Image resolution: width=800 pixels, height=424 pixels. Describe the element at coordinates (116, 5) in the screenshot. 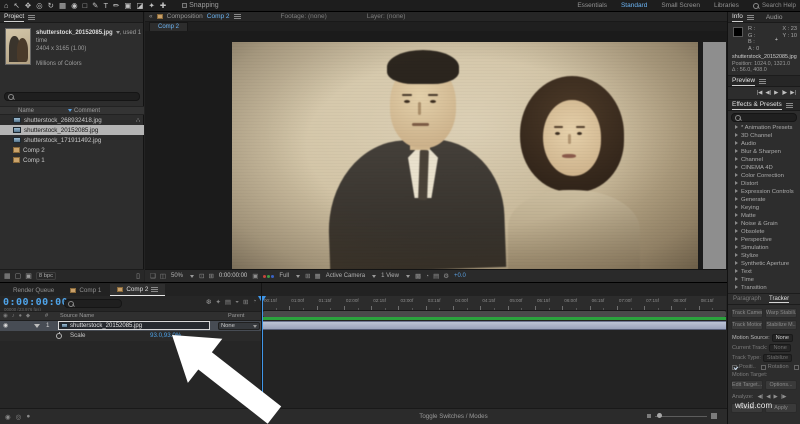

I see `tool-icon: ✏` at that location.